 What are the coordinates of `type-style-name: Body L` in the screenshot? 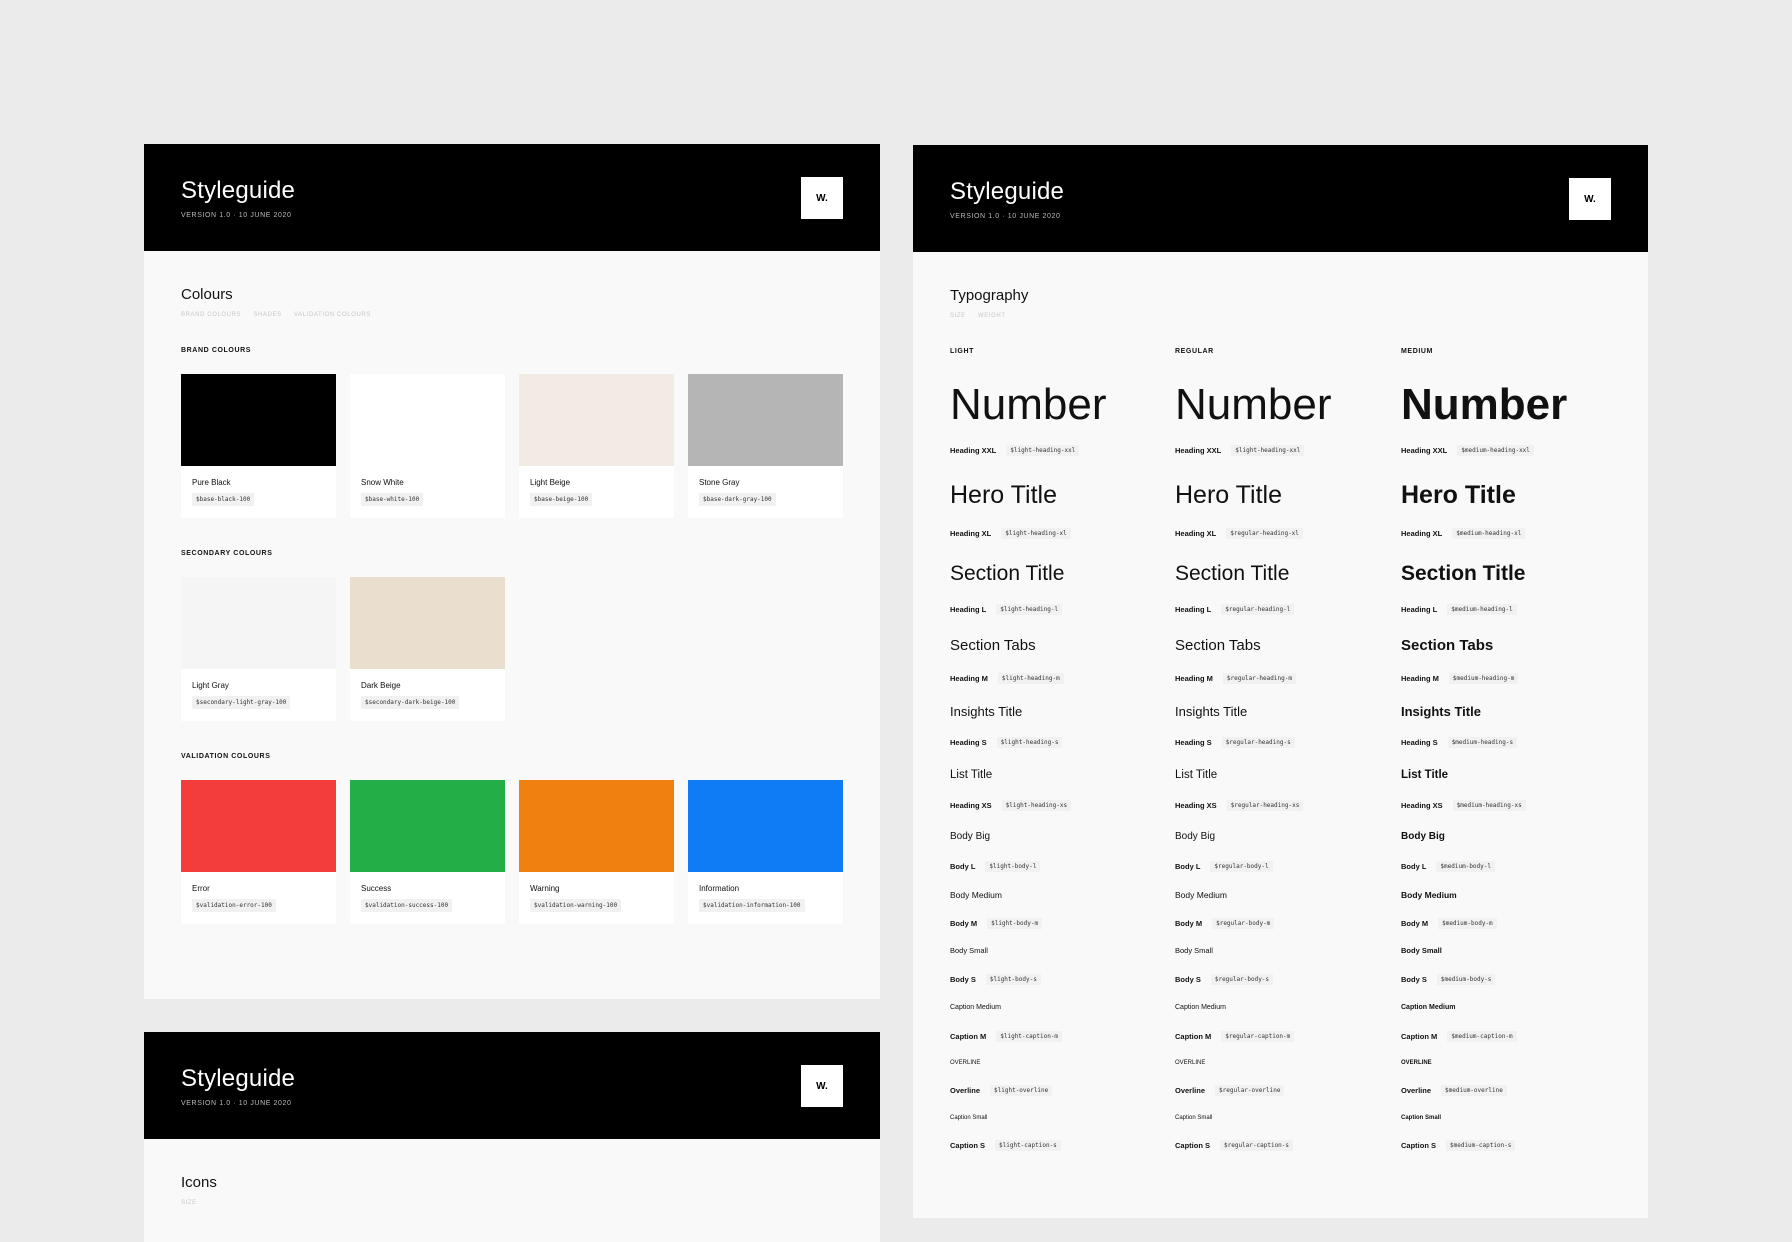 It's located at (1414, 866).